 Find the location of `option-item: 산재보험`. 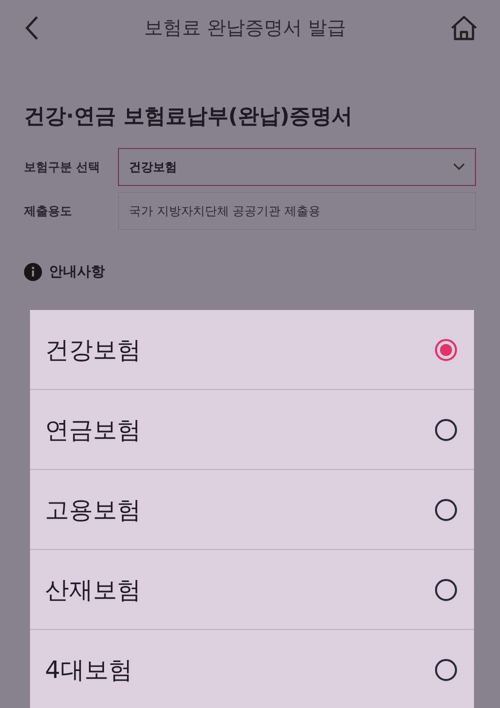

option-item: 산재보험 is located at coordinates (252, 590).